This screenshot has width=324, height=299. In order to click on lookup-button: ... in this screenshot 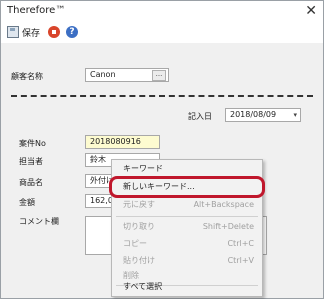, I will do `click(159, 75)`.